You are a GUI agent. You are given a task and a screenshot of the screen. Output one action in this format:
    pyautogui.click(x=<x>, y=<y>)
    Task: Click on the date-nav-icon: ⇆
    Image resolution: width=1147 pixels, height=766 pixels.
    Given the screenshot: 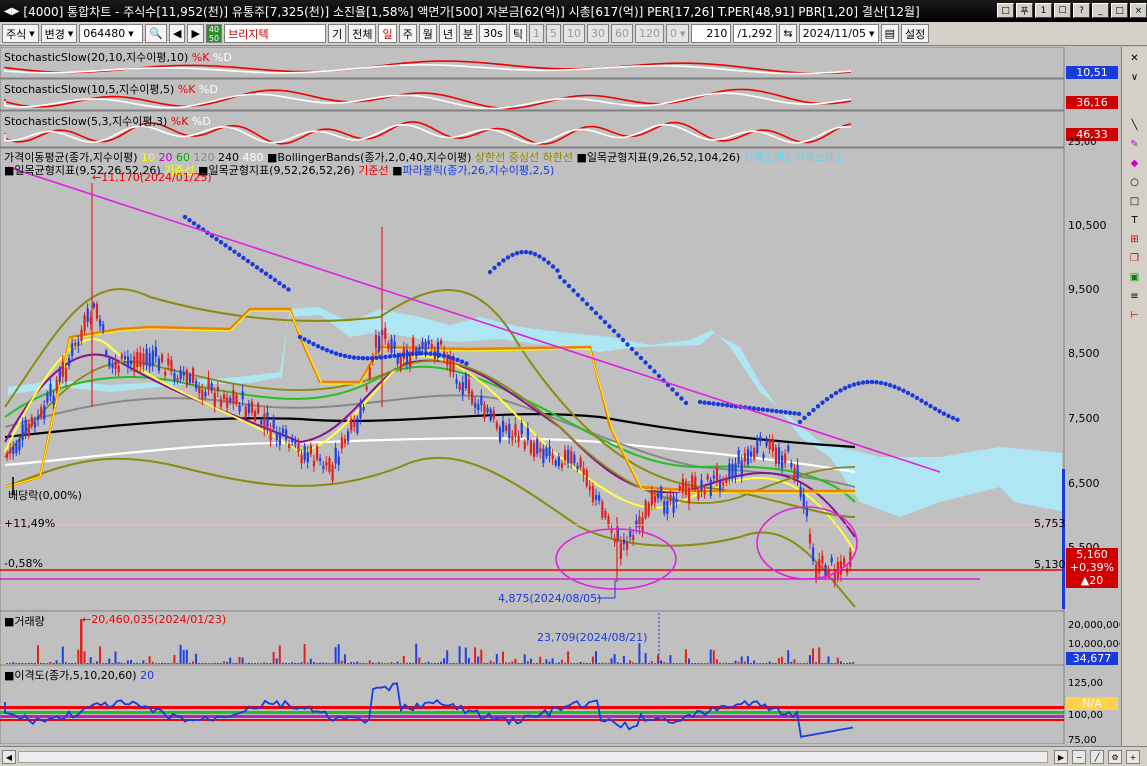 What is the action you would take?
    pyautogui.click(x=788, y=33)
    